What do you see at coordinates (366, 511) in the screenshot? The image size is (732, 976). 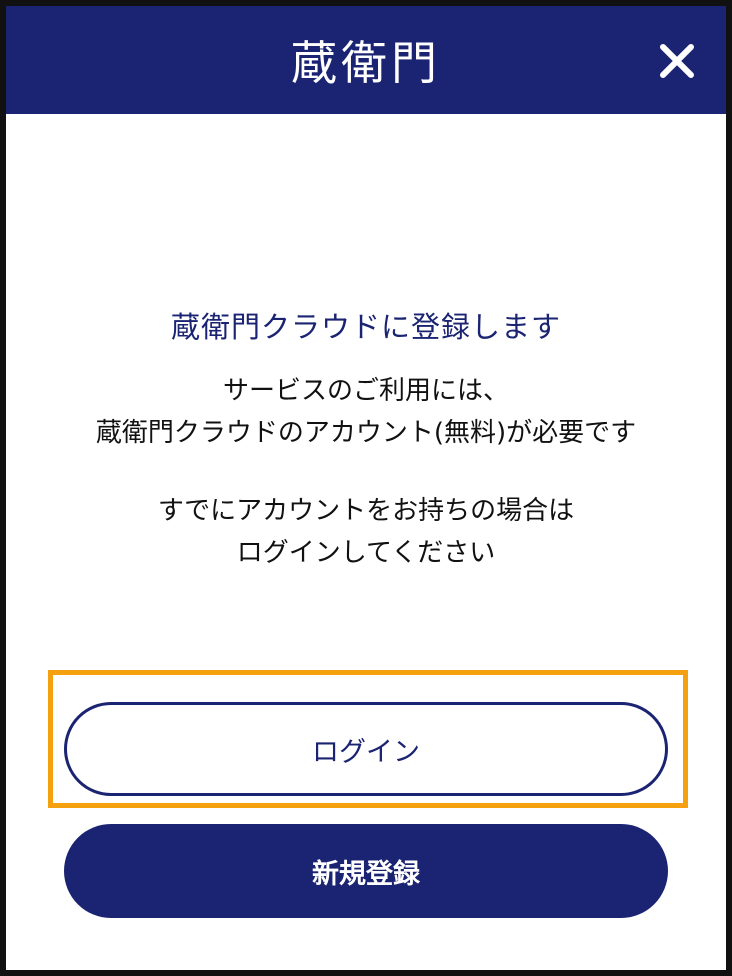 I see `message-line: すでにアカウントをお持ちの場合は` at bounding box center [366, 511].